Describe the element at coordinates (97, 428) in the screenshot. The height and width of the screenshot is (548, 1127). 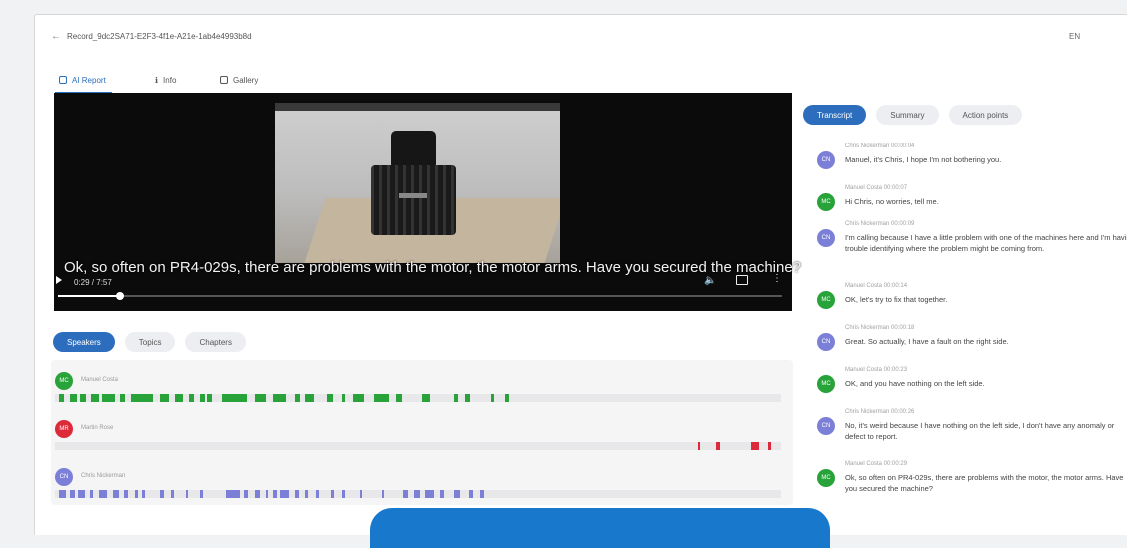
I see `speaker-name: Martin Rose` at that location.